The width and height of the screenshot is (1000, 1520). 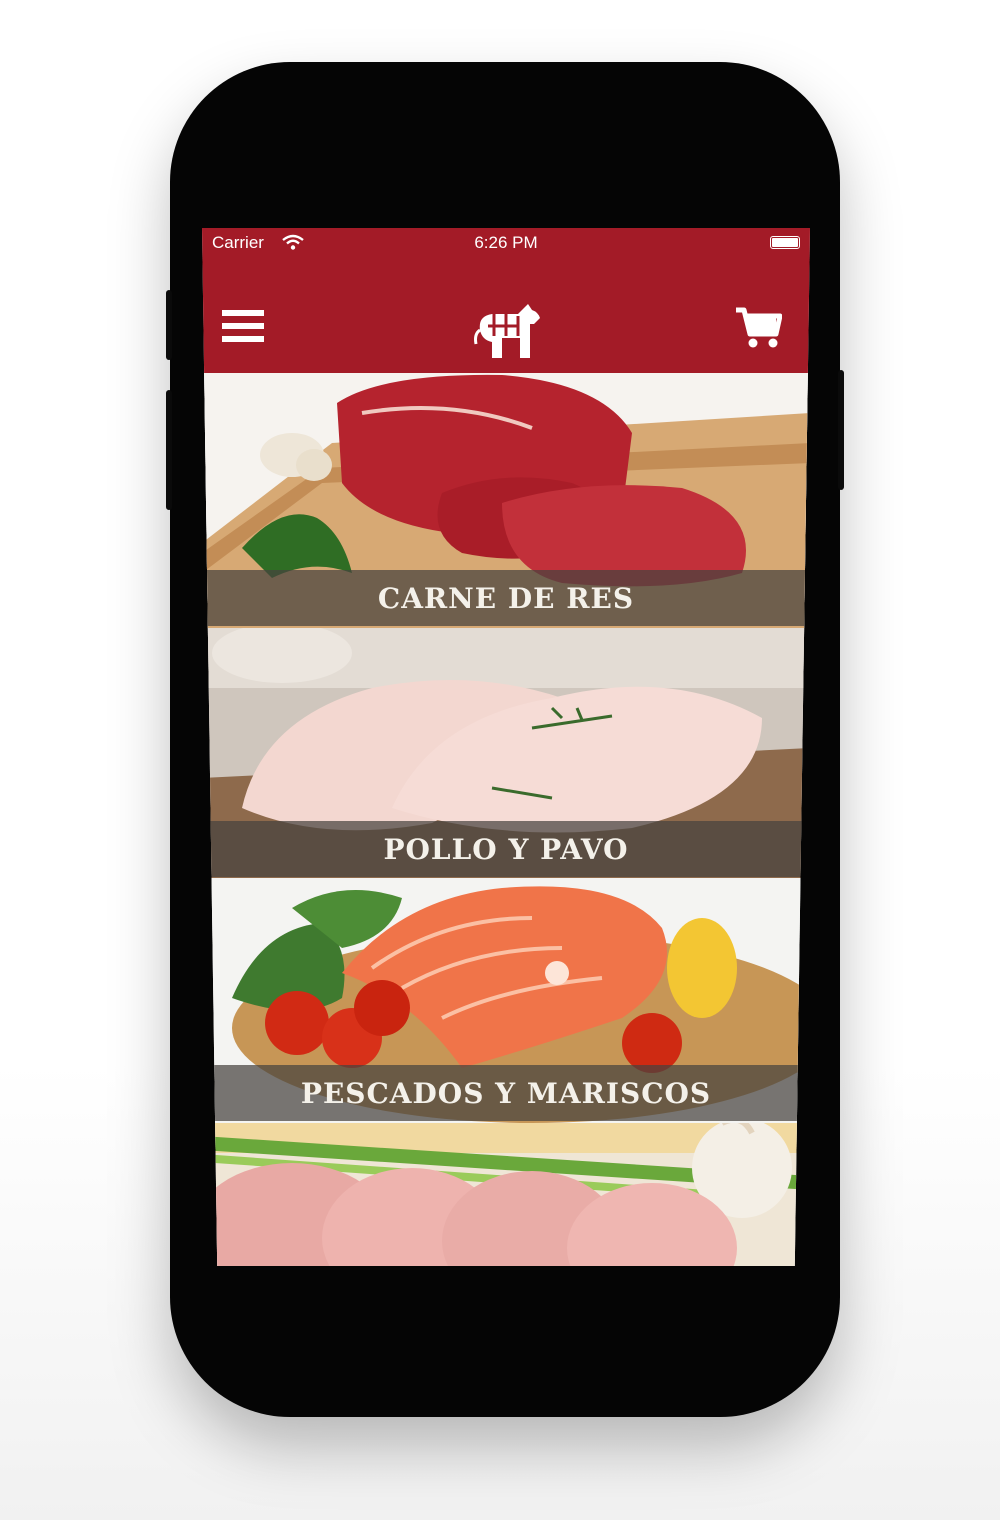 I want to click on category-cerdo, so click(x=506, y=1194).